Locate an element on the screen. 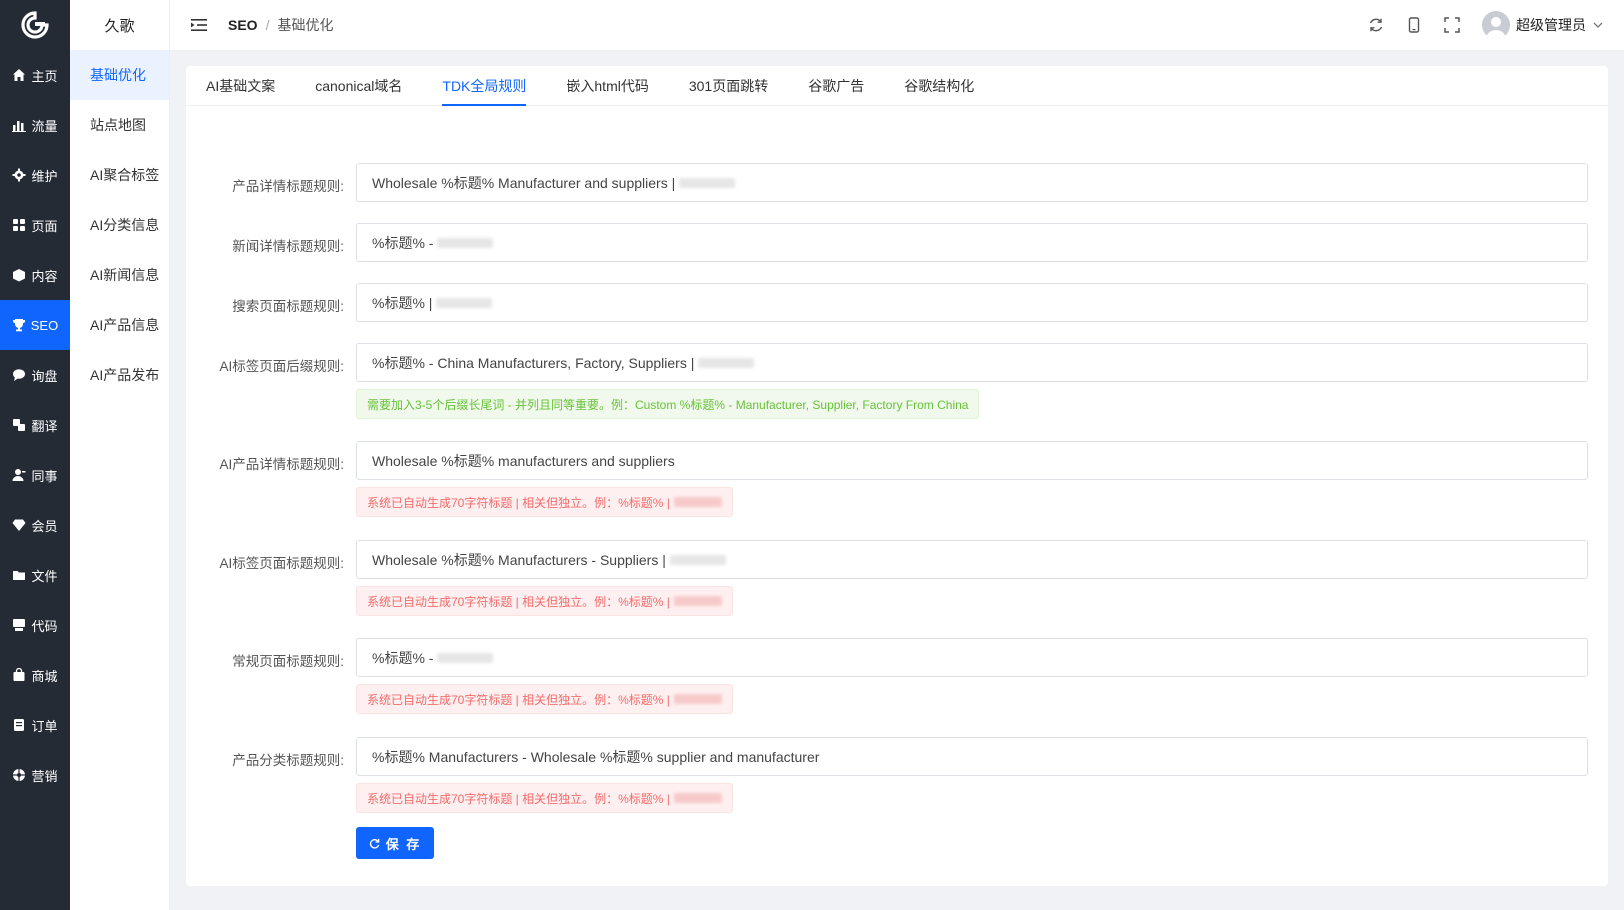 This screenshot has height=910, width=1624. submenu-title: 久歌 is located at coordinates (119, 26).